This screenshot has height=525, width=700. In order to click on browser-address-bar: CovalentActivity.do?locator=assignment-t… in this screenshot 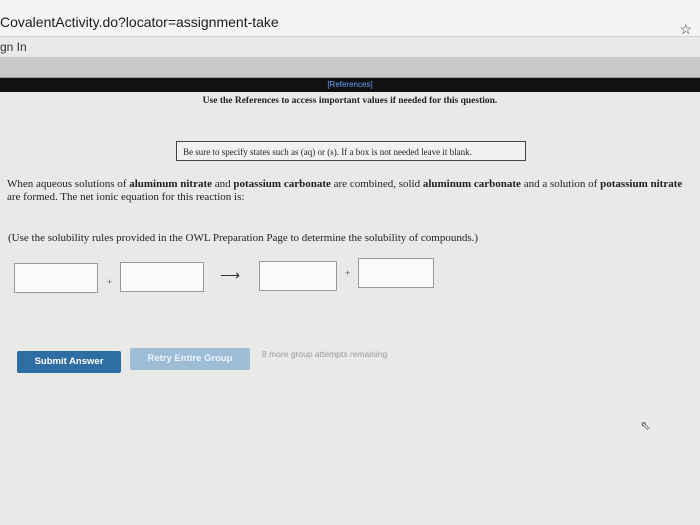, I will do `click(350, 18)`.